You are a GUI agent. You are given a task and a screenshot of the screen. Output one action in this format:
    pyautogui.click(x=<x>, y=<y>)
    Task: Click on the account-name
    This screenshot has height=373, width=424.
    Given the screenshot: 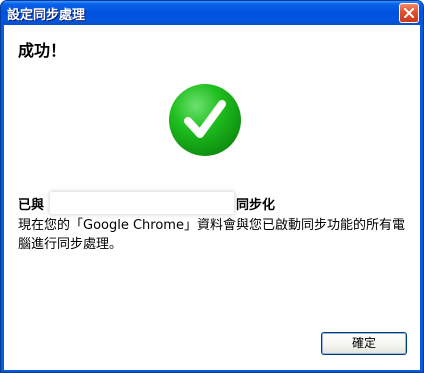 What is the action you would take?
    pyautogui.click(x=142, y=203)
    